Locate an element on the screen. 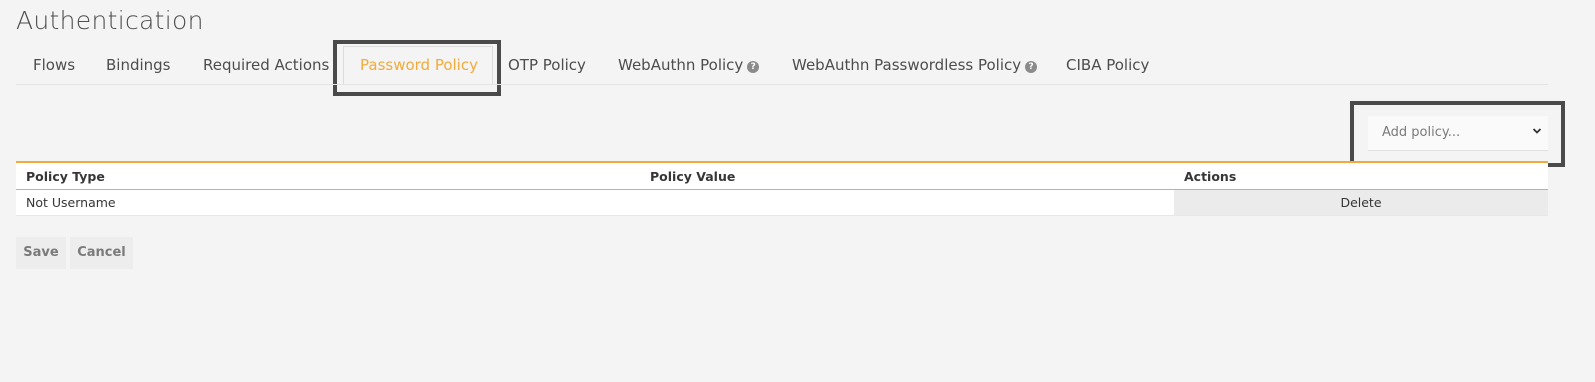 Image resolution: width=1595 pixels, height=382 pixels. chevron-down-icon is located at coordinates (1537, 131).